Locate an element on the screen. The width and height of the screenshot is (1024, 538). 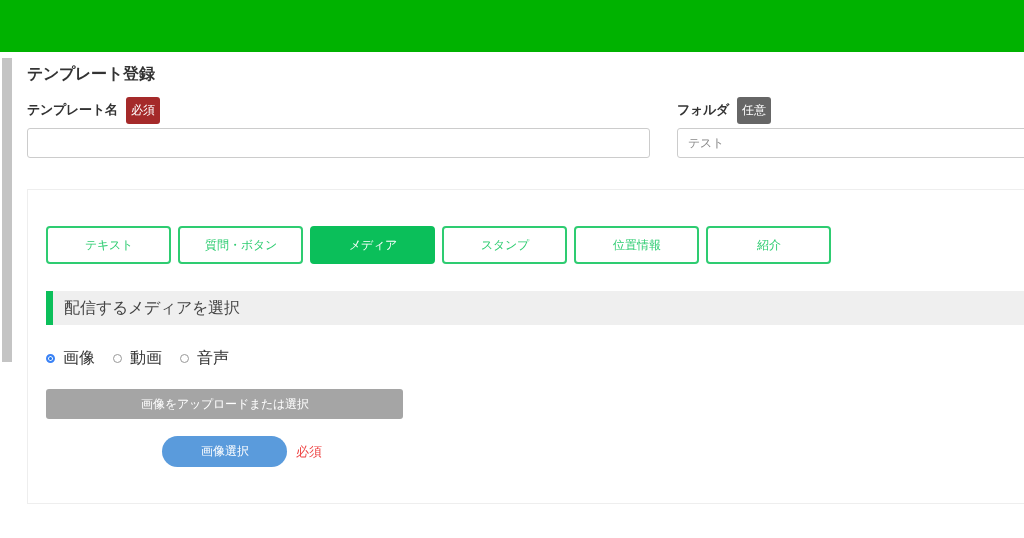
input-field: テスト is located at coordinates (850, 143).